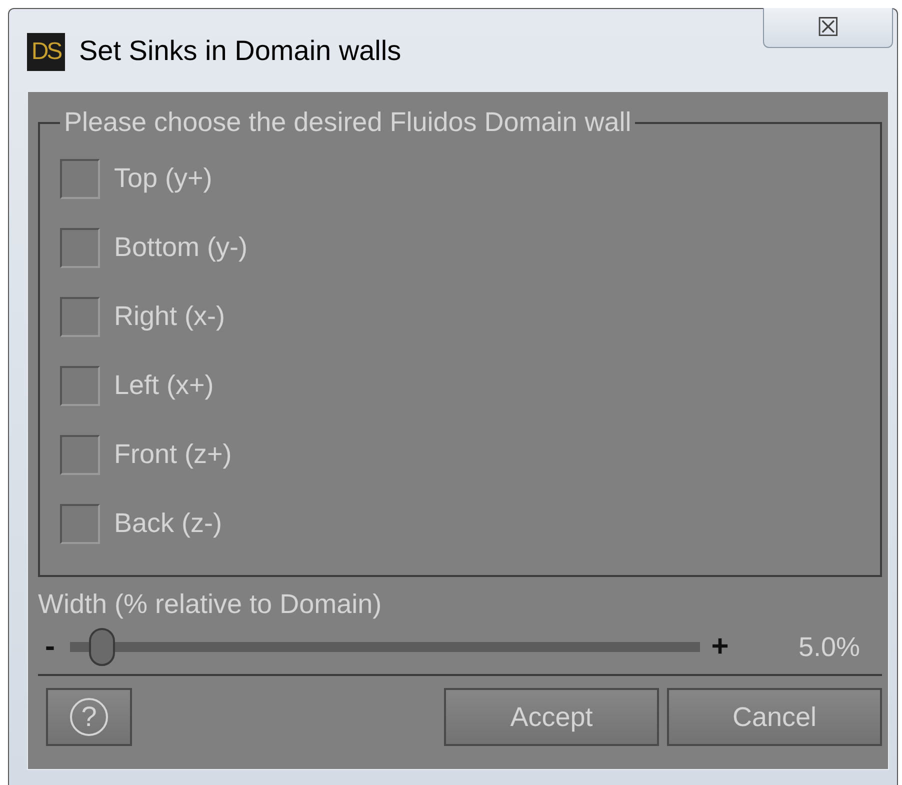 The height and width of the screenshot is (785, 902). I want to click on checkbox-label: Right (x-), so click(170, 316).